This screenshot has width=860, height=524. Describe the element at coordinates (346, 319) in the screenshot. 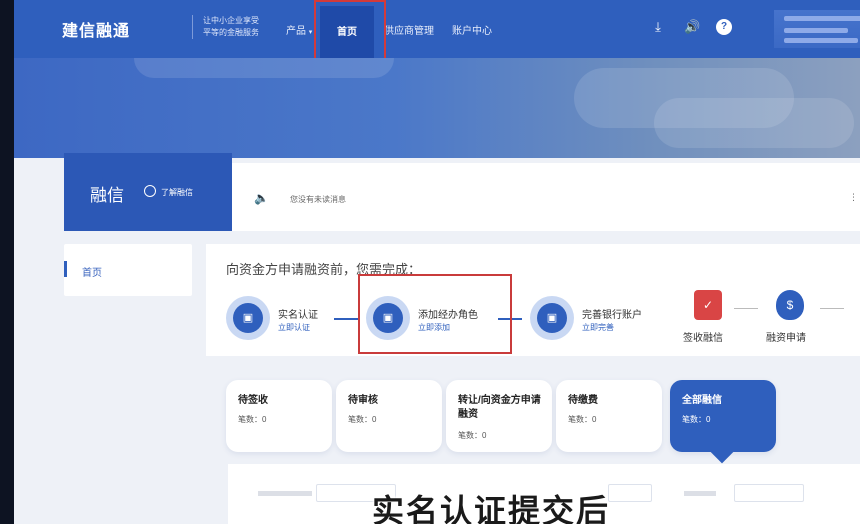

I see `step-connector` at that location.